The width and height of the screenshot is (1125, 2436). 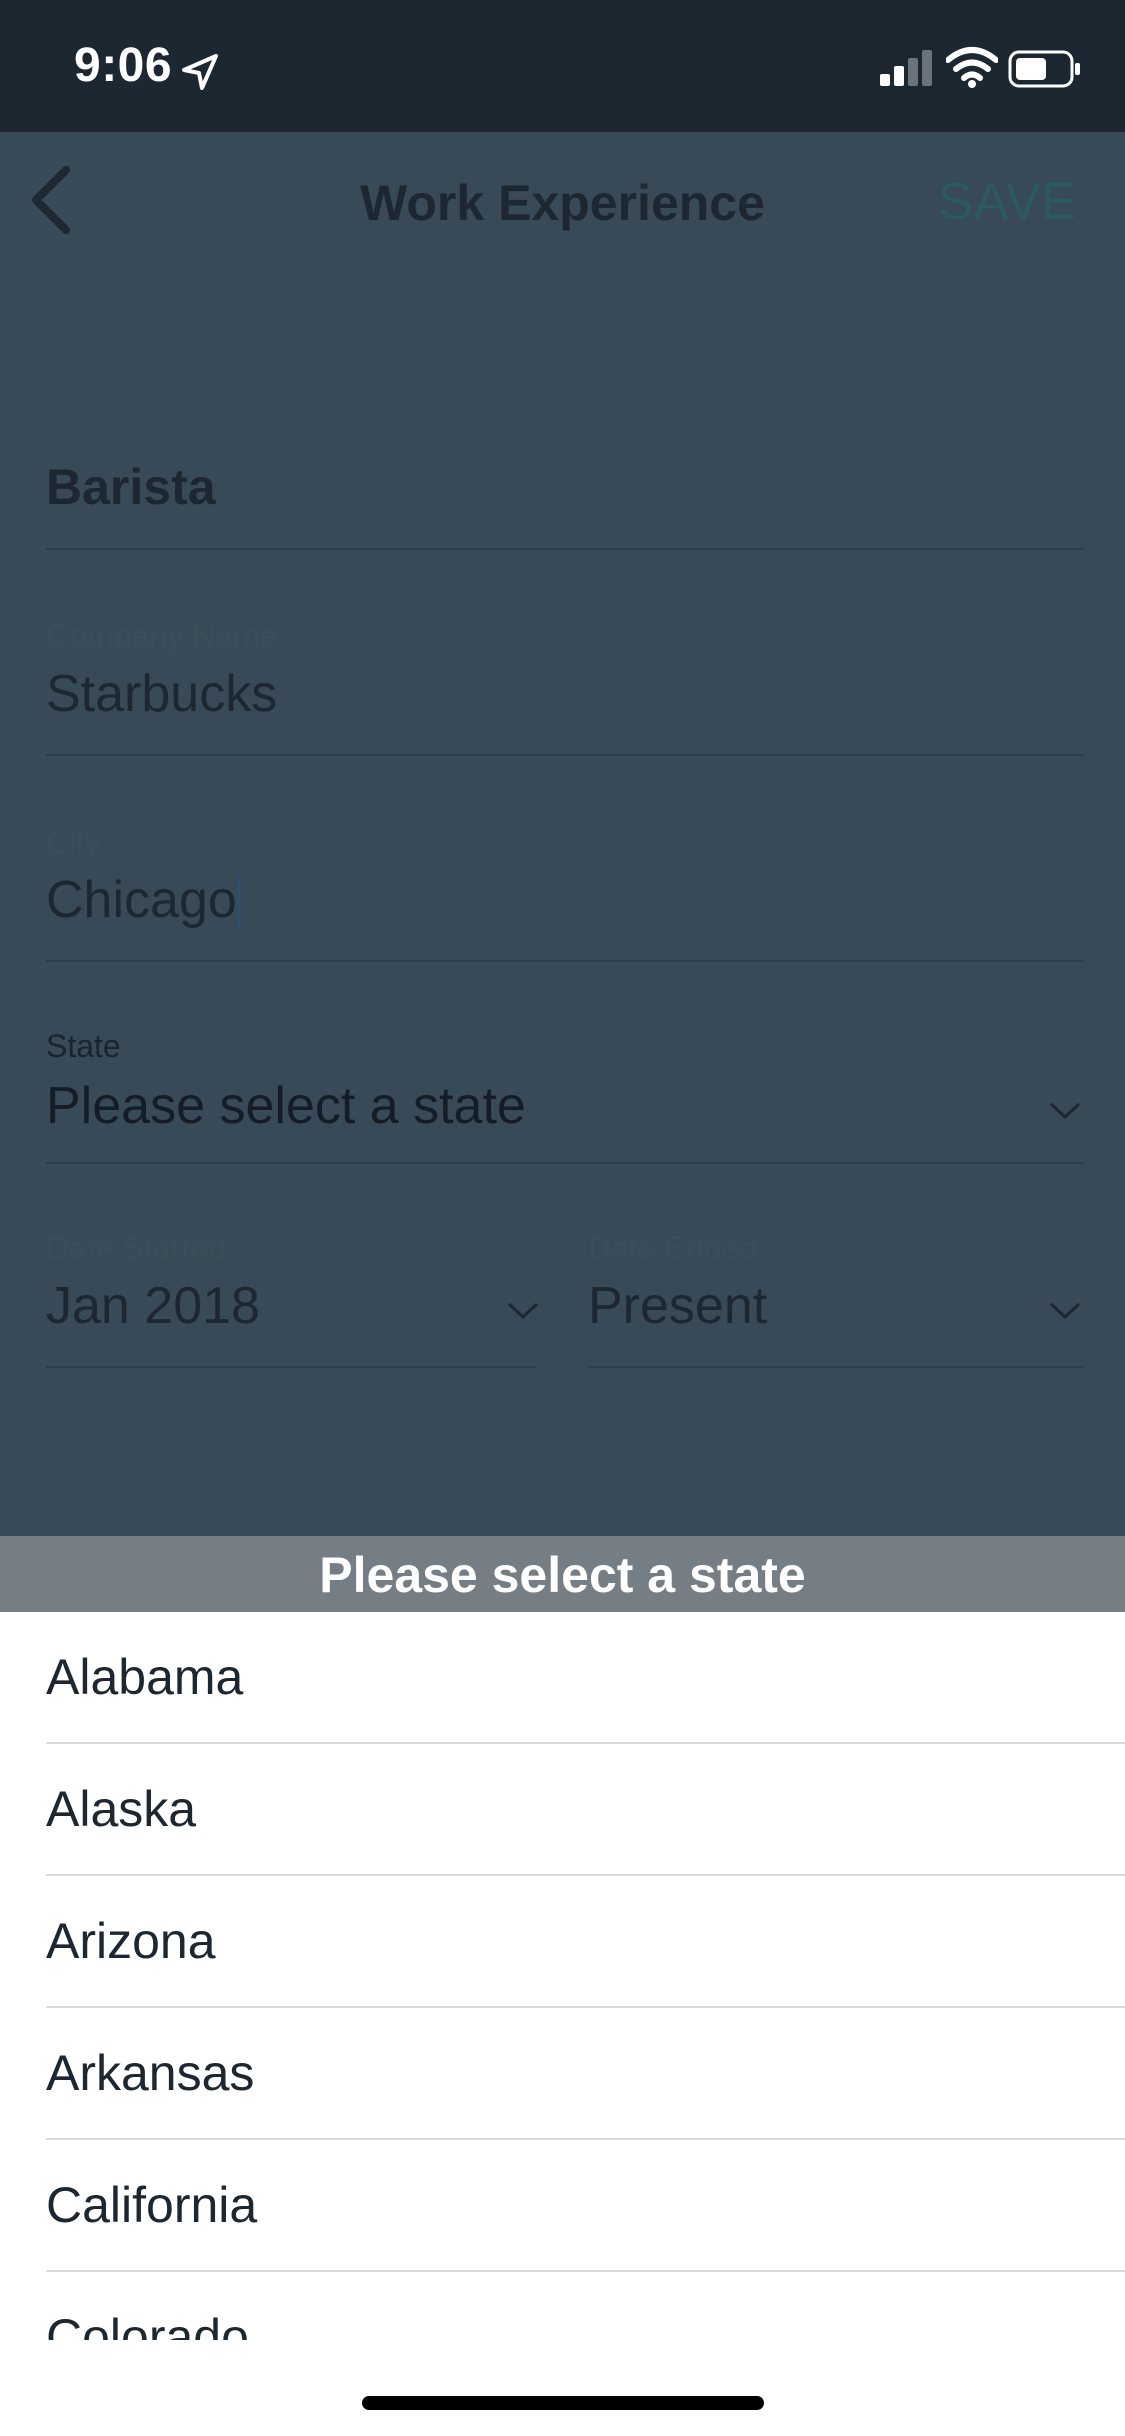 I want to click on date-started-label: Date Started, so click(x=136, y=1248).